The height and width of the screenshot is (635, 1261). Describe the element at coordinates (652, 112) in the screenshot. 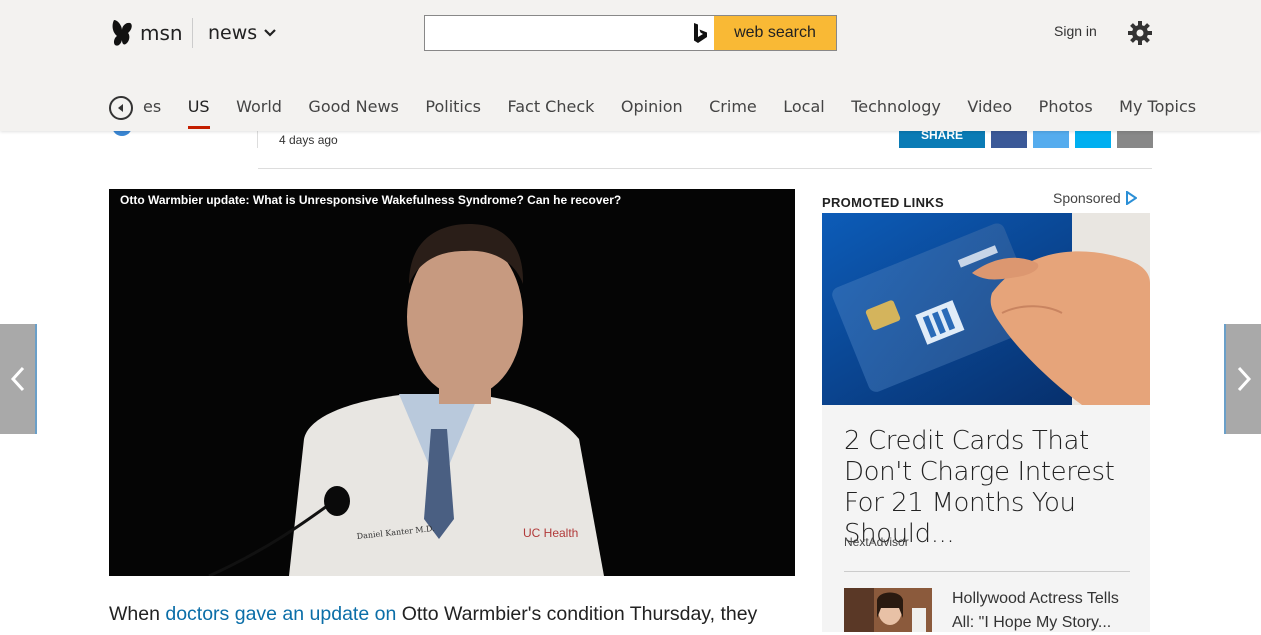

I see `nav-item-opinion: Opinion` at that location.